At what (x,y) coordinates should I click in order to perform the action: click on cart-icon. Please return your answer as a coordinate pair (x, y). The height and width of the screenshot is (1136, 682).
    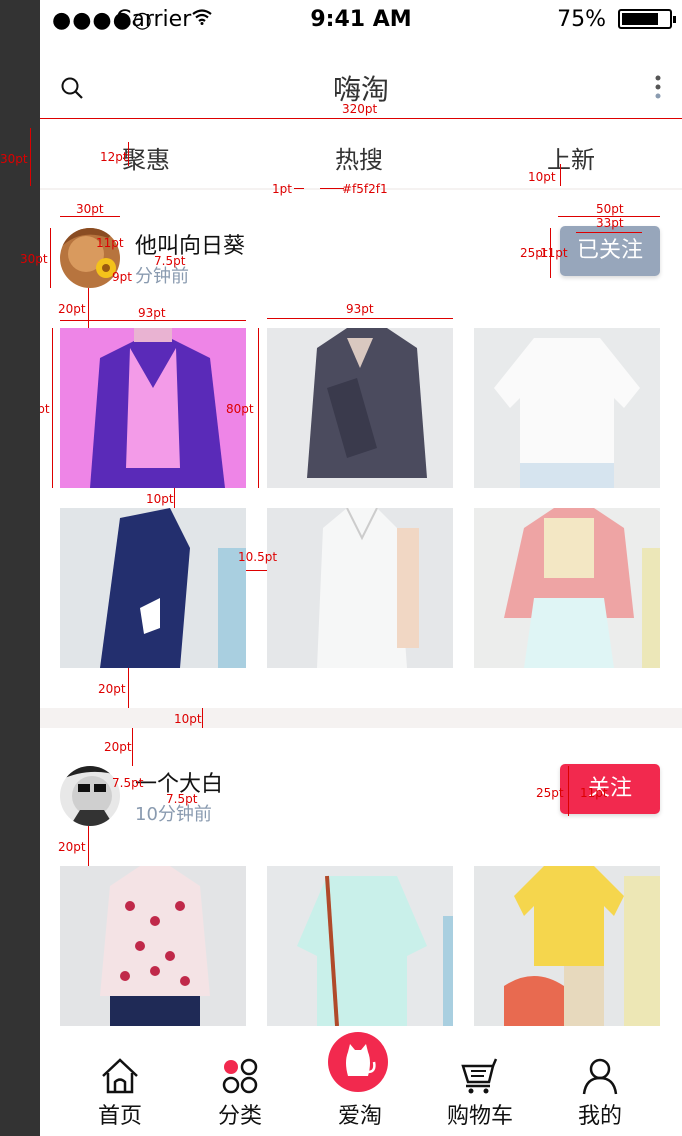
    Looking at the image, I should click on (479, 1076).